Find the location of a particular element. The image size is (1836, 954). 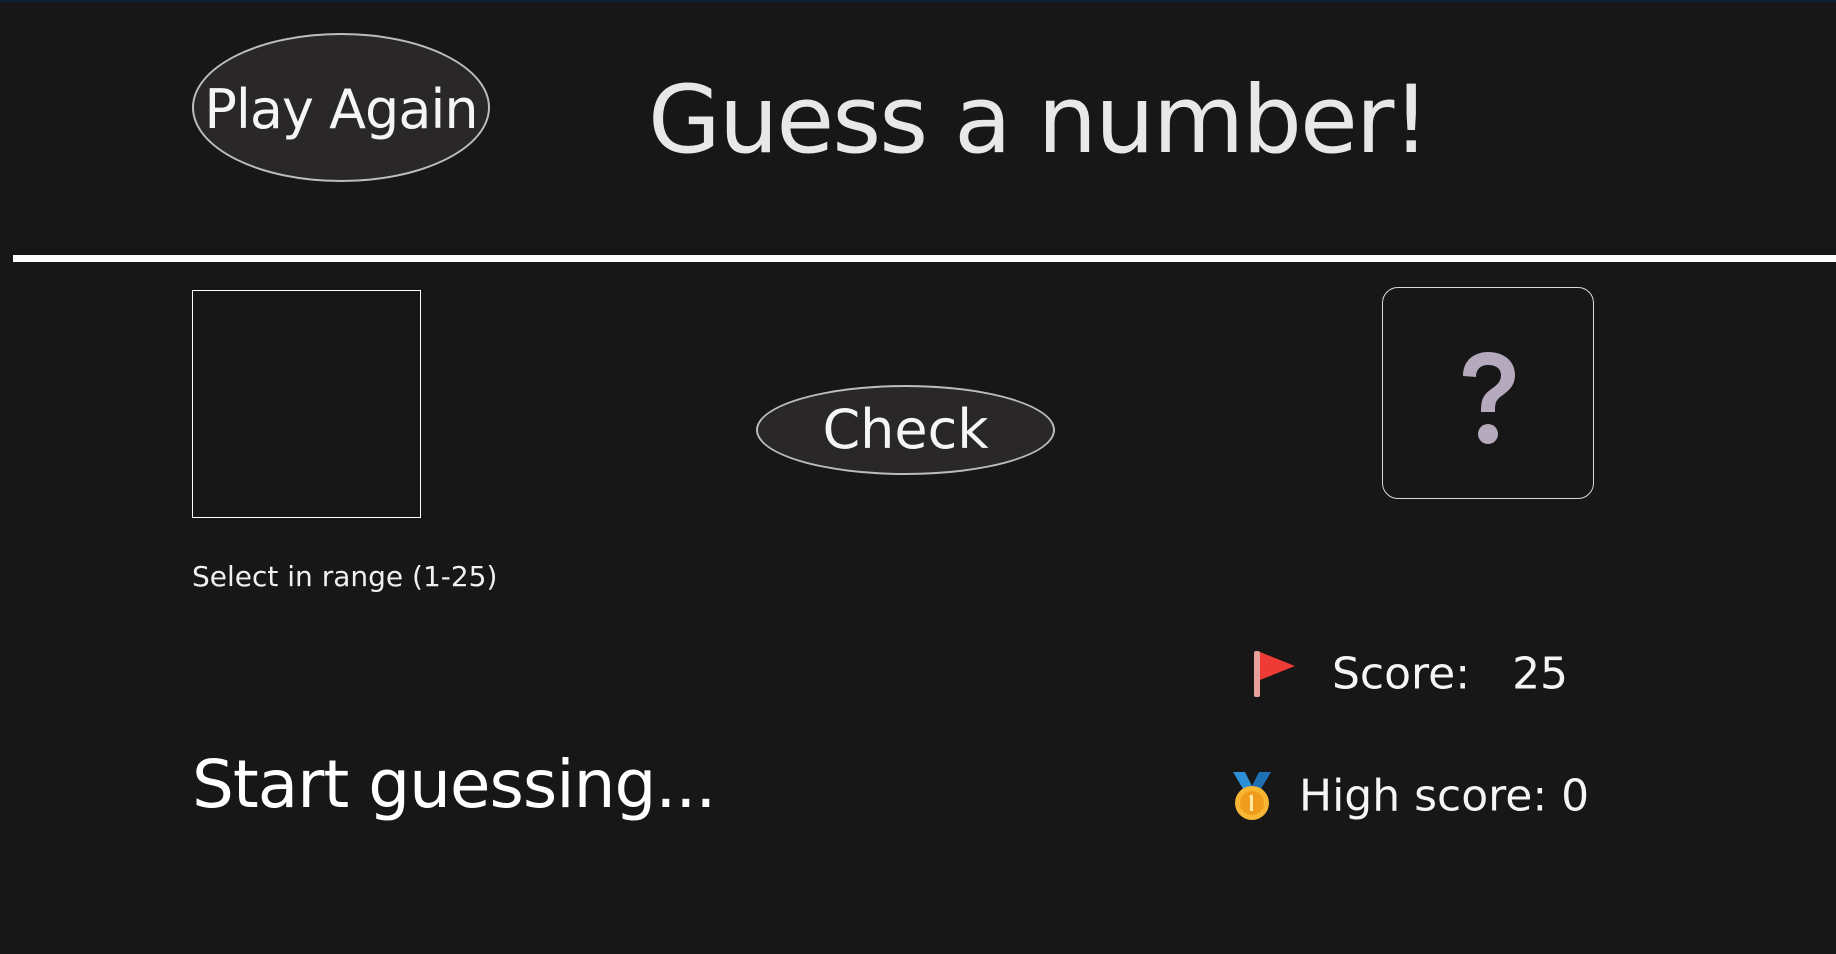

check-button: Check is located at coordinates (905, 430).